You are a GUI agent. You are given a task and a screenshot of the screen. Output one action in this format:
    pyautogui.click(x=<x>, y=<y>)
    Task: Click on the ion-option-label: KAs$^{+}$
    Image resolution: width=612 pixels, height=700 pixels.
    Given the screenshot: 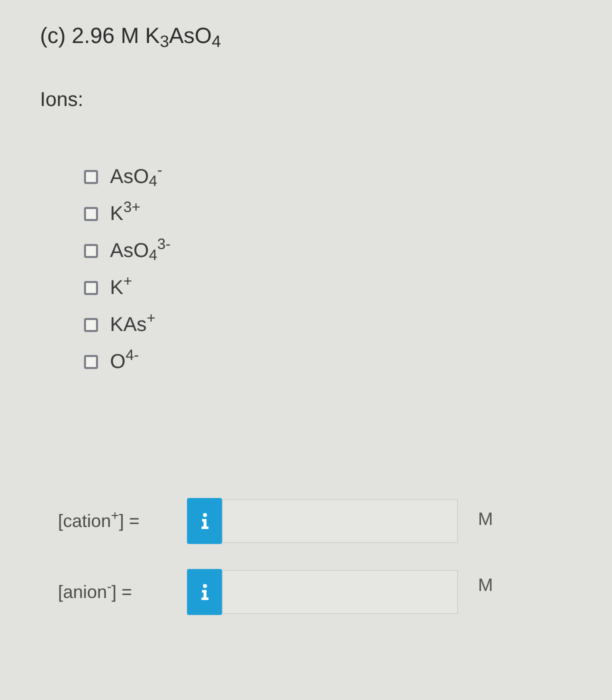 What is the action you would take?
    pyautogui.click(x=133, y=325)
    